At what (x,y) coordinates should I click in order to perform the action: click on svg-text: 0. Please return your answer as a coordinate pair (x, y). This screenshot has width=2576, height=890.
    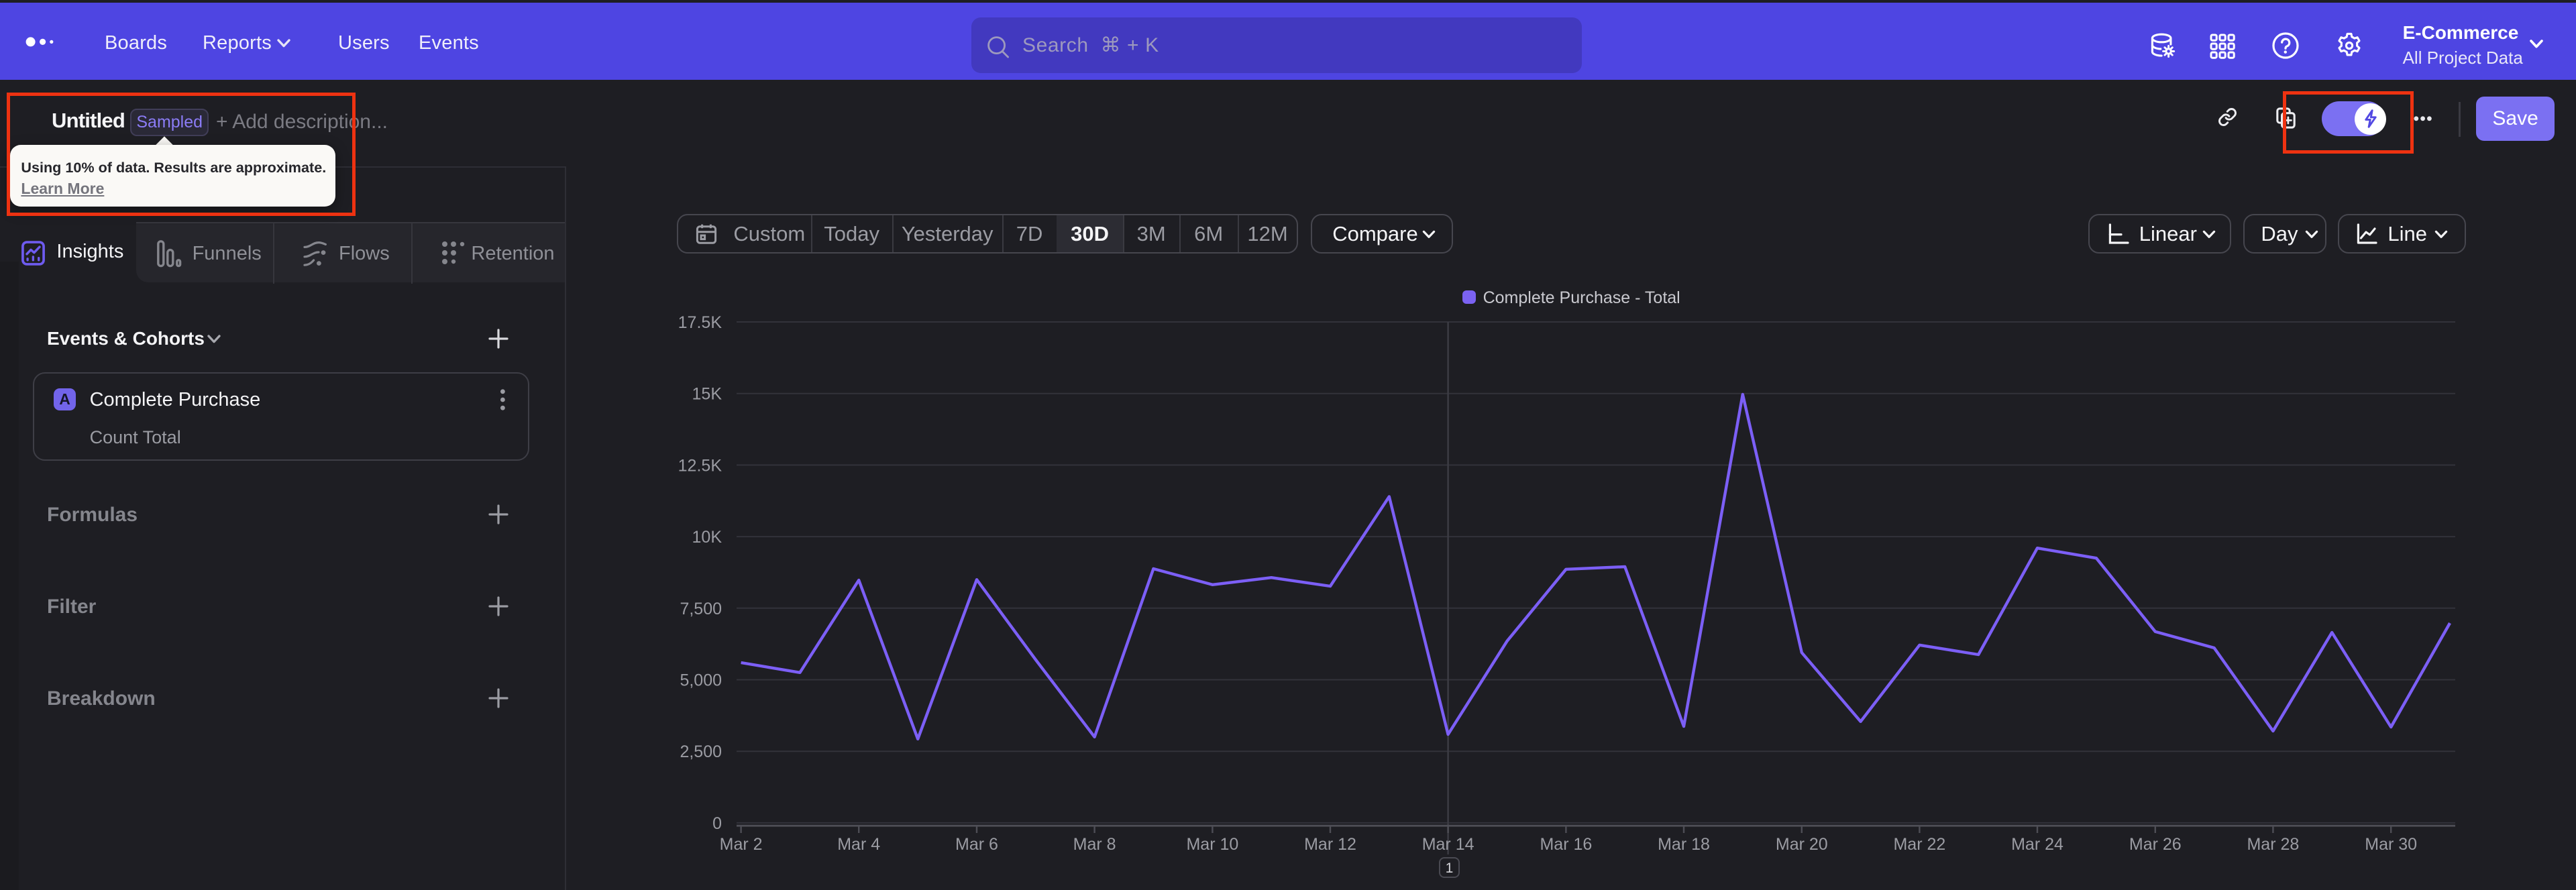
    Looking at the image, I should click on (717, 823).